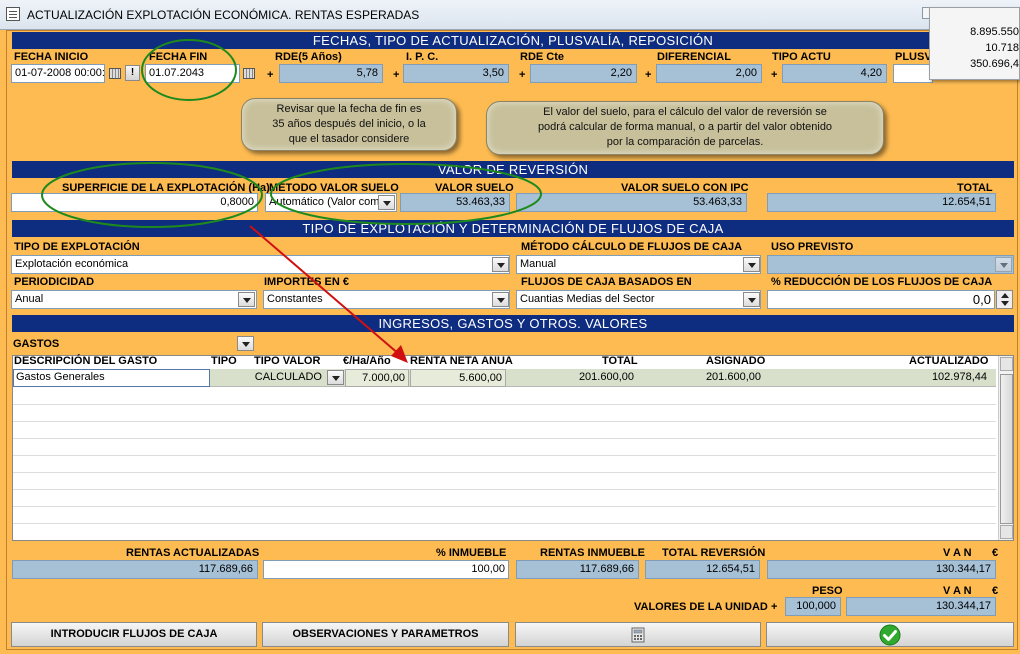 The width and height of the screenshot is (1020, 654). Describe the element at coordinates (29, 299) in the screenshot. I see `periodicidad-value: Anual` at that location.